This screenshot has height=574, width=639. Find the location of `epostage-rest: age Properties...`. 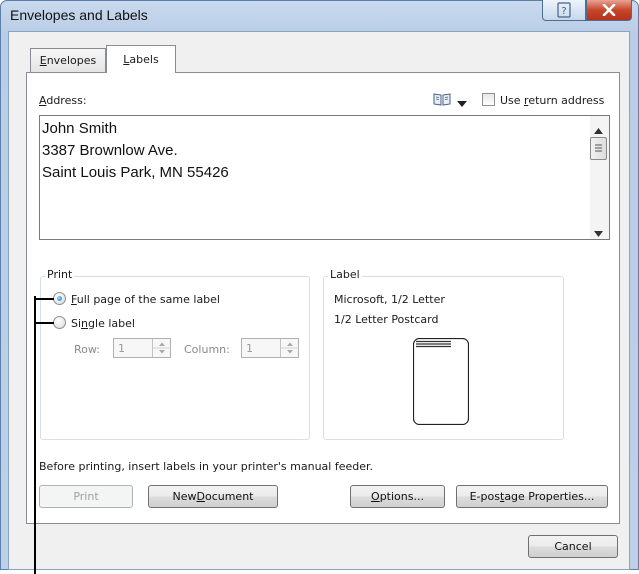

epostage-rest: age Properties... is located at coordinates (549, 496).